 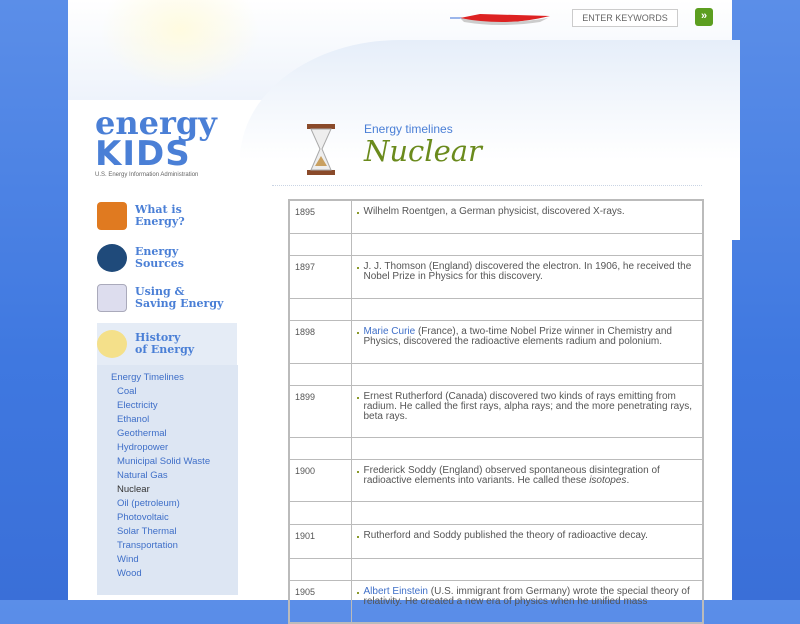 I want to click on search-input: ENTER KEYWORDS, so click(x=625, y=18).